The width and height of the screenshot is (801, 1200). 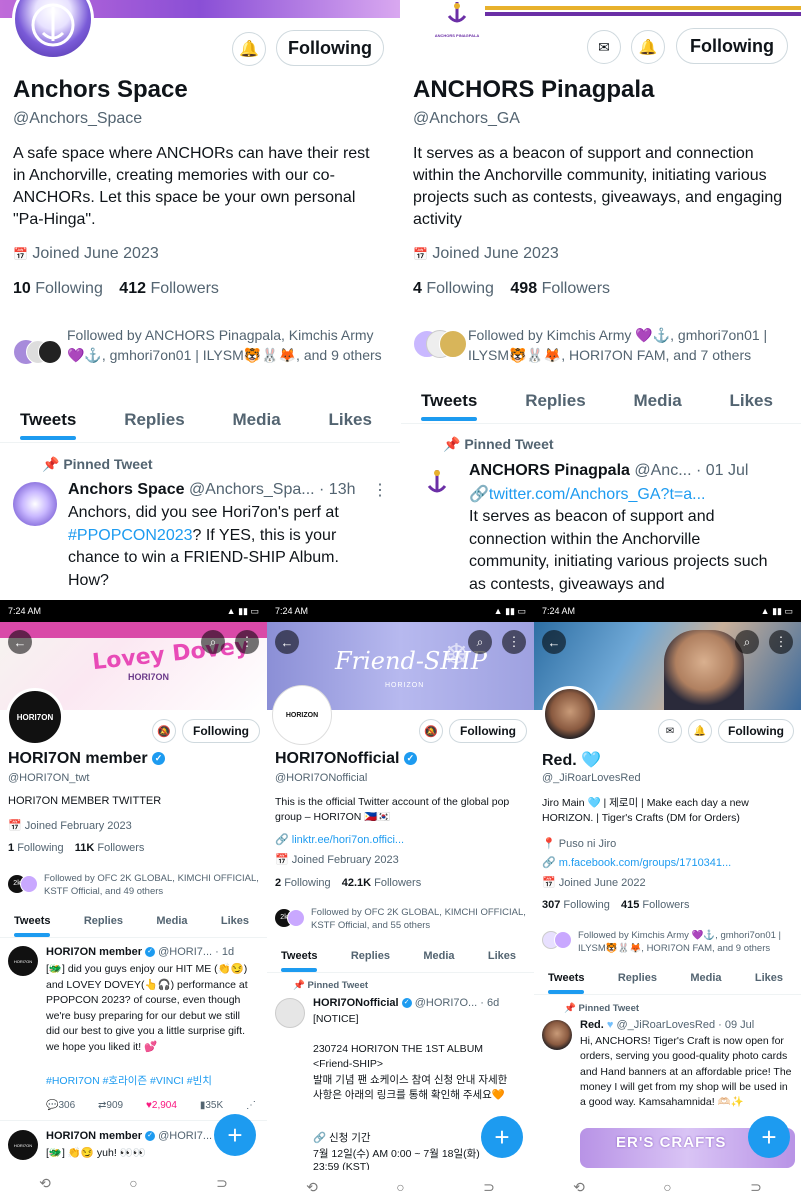 What do you see at coordinates (23, 961) in the screenshot?
I see `tweet-avatar: HORI7ON` at bounding box center [23, 961].